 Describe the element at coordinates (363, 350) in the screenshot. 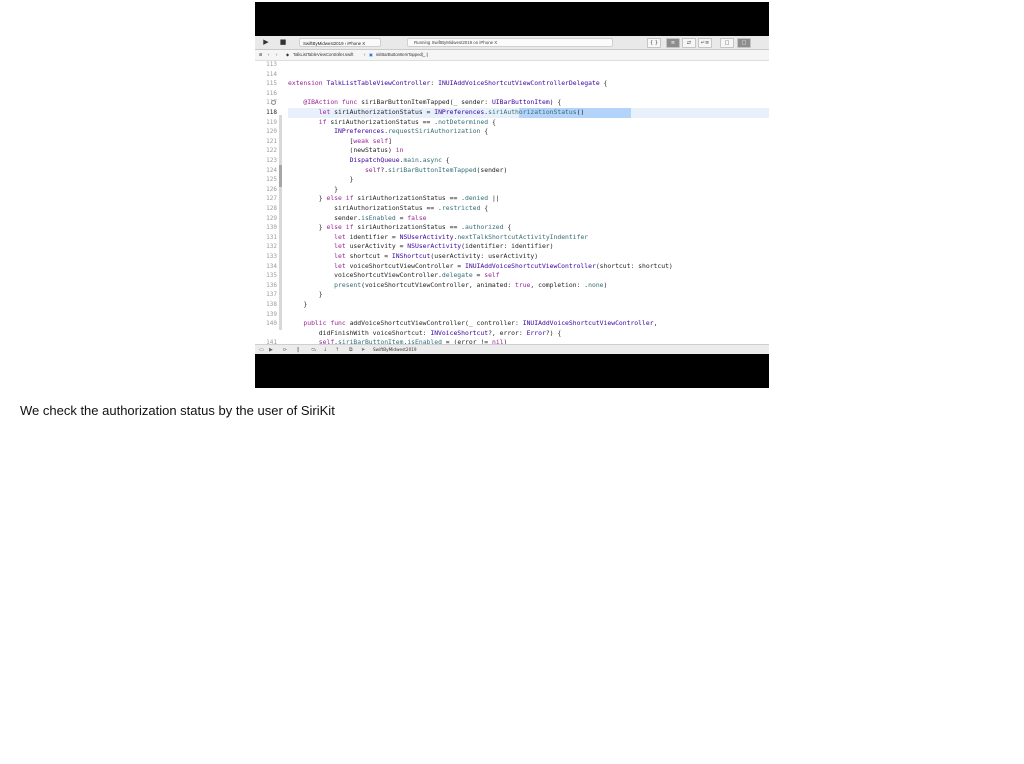

I see `location-icon: ➤` at that location.